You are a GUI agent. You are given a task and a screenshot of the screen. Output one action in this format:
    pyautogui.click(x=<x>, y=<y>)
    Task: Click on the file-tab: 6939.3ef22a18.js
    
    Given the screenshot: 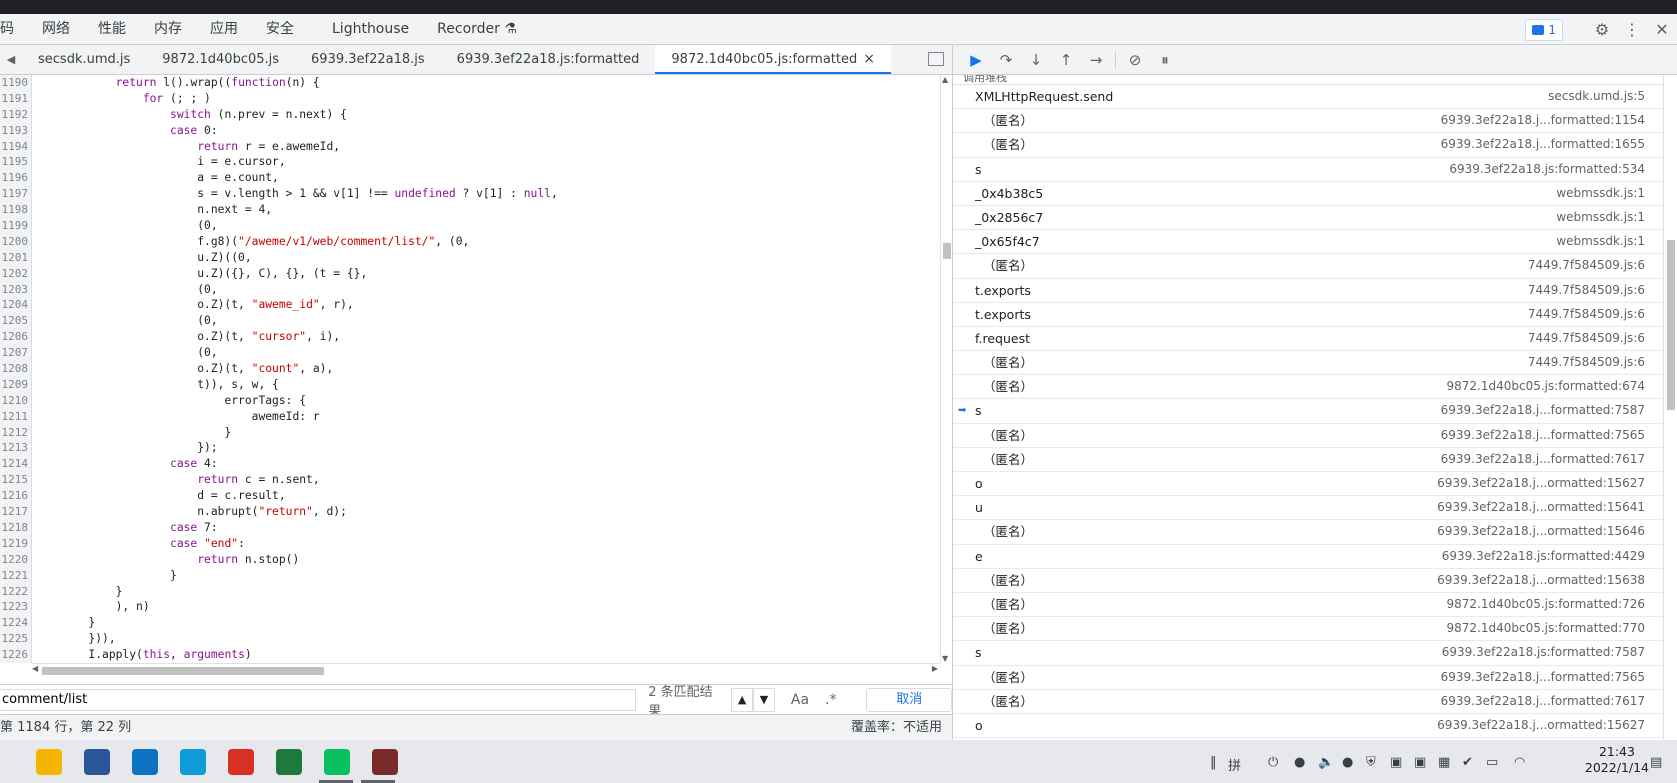 What is the action you would take?
    pyautogui.click(x=368, y=59)
    